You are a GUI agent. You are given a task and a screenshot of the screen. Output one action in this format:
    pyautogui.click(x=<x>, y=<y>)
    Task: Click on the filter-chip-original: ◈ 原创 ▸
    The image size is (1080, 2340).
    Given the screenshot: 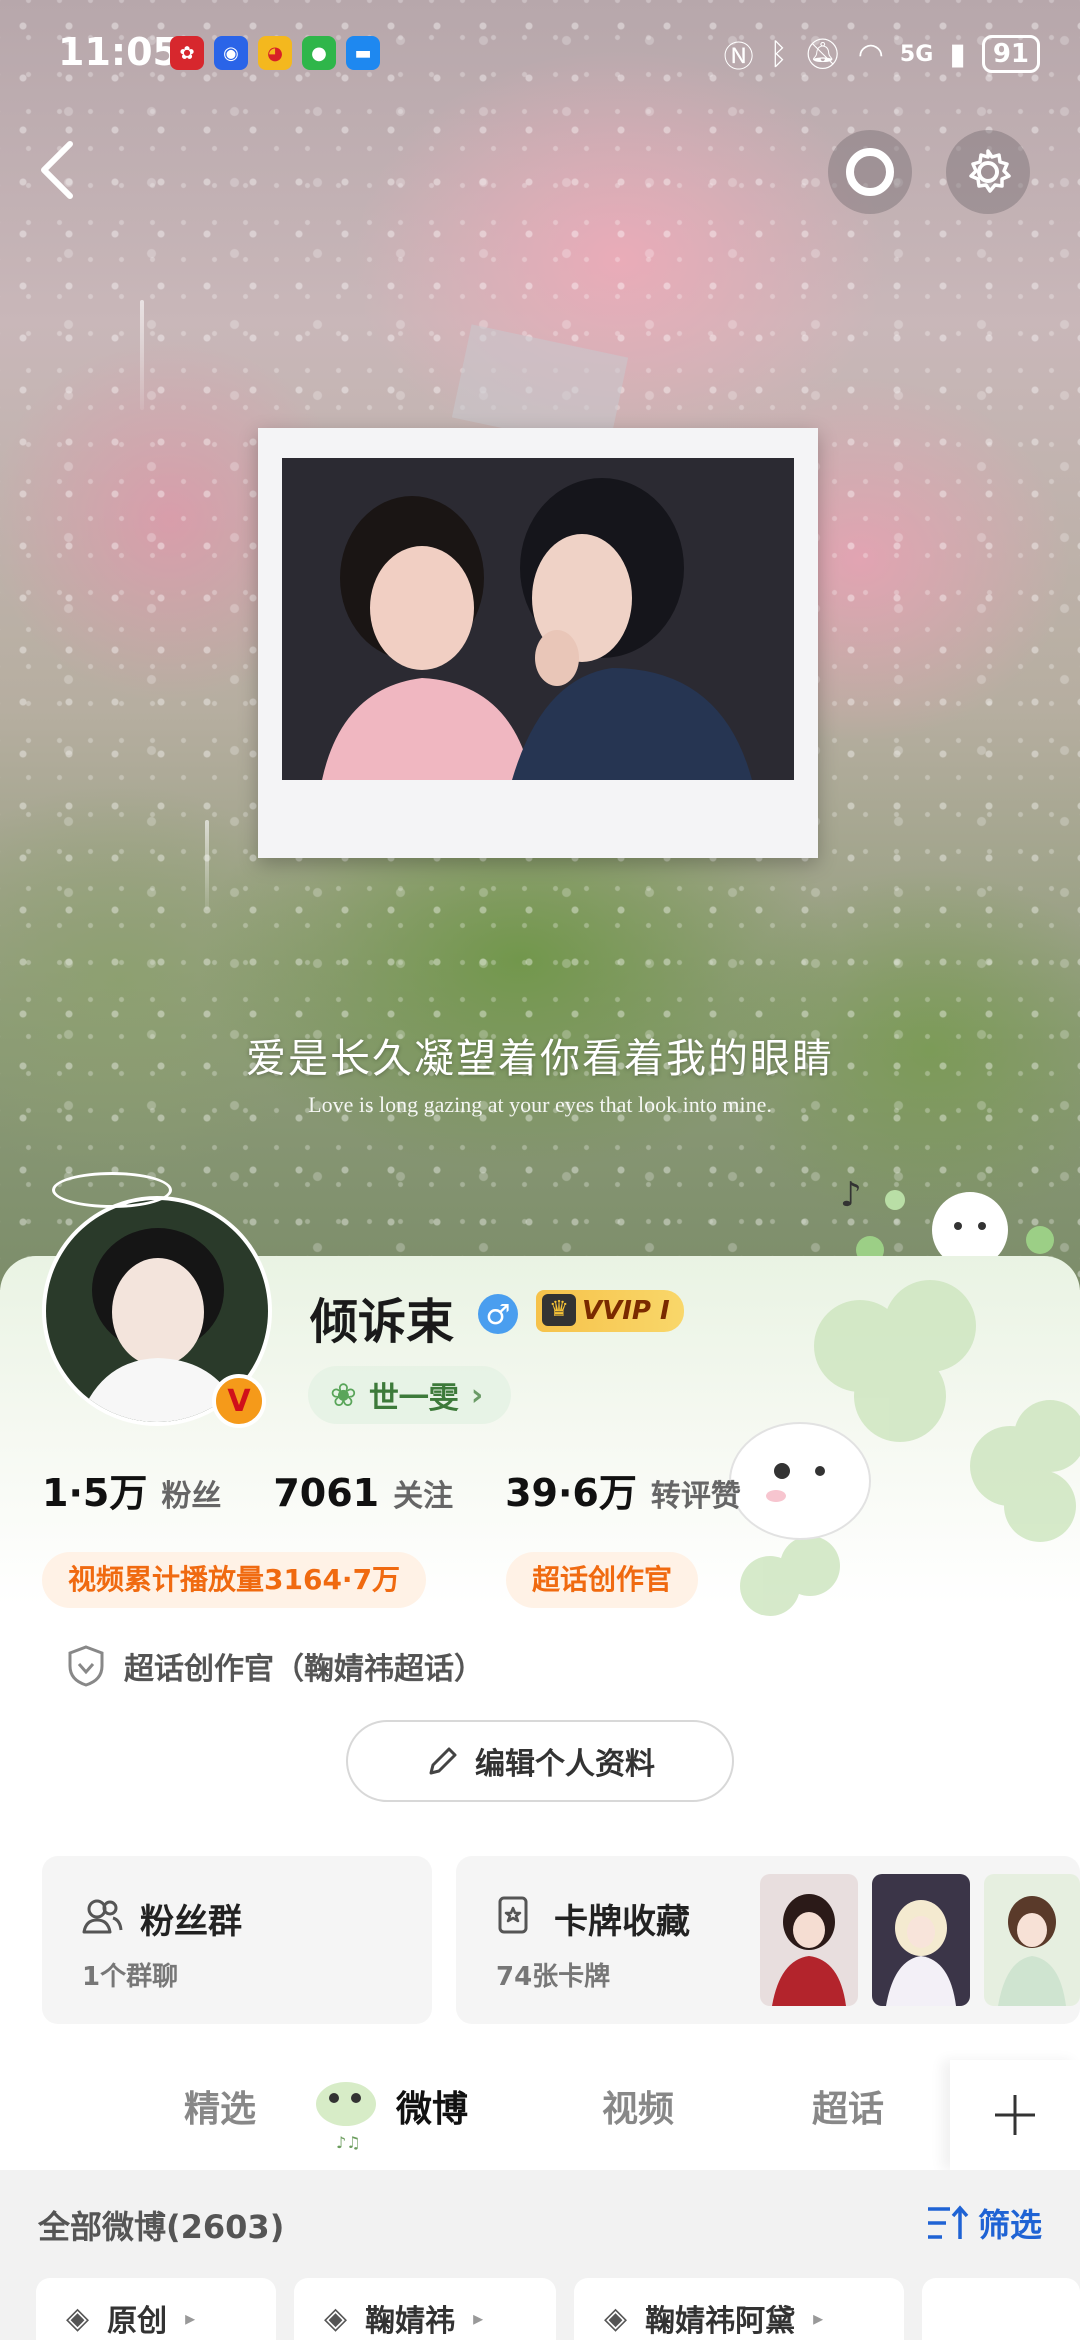 What is the action you would take?
    pyautogui.click(x=156, y=2309)
    